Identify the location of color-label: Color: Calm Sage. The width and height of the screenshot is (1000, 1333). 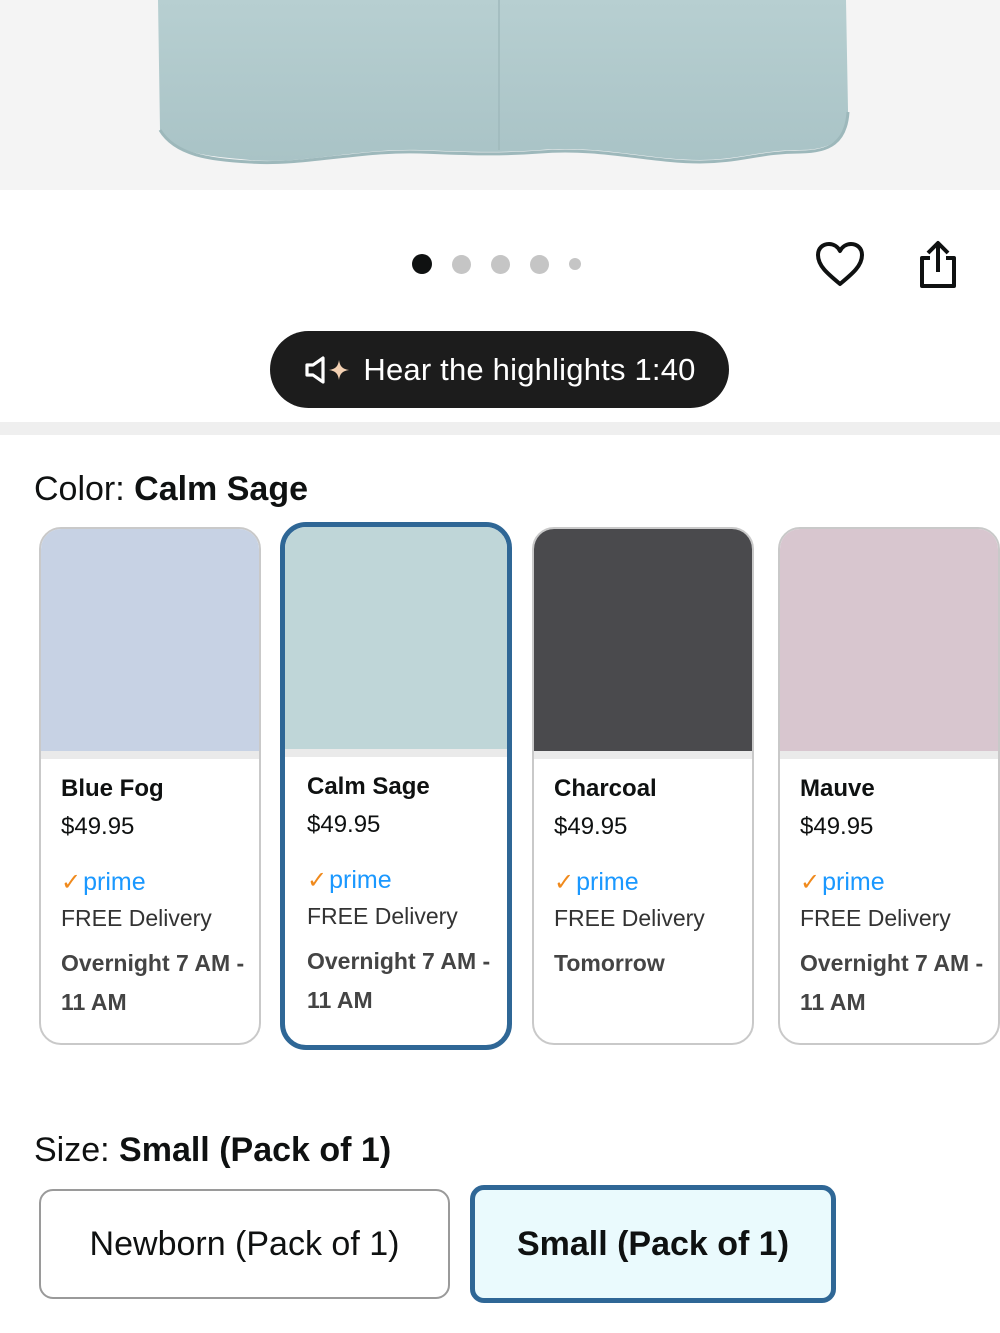
(171, 489).